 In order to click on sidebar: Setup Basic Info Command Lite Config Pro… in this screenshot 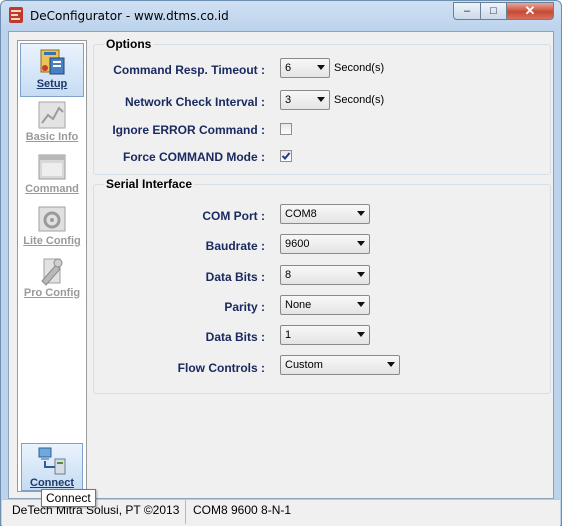, I will do `click(52, 266)`.